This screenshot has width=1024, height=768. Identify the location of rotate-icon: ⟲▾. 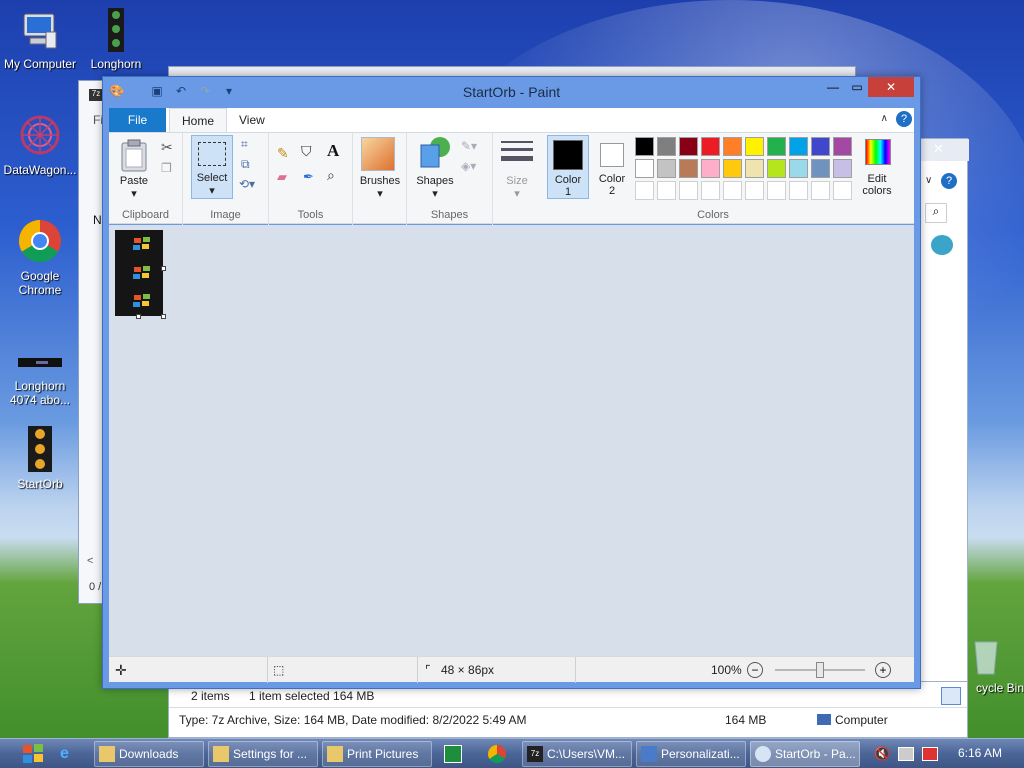
(247, 184).